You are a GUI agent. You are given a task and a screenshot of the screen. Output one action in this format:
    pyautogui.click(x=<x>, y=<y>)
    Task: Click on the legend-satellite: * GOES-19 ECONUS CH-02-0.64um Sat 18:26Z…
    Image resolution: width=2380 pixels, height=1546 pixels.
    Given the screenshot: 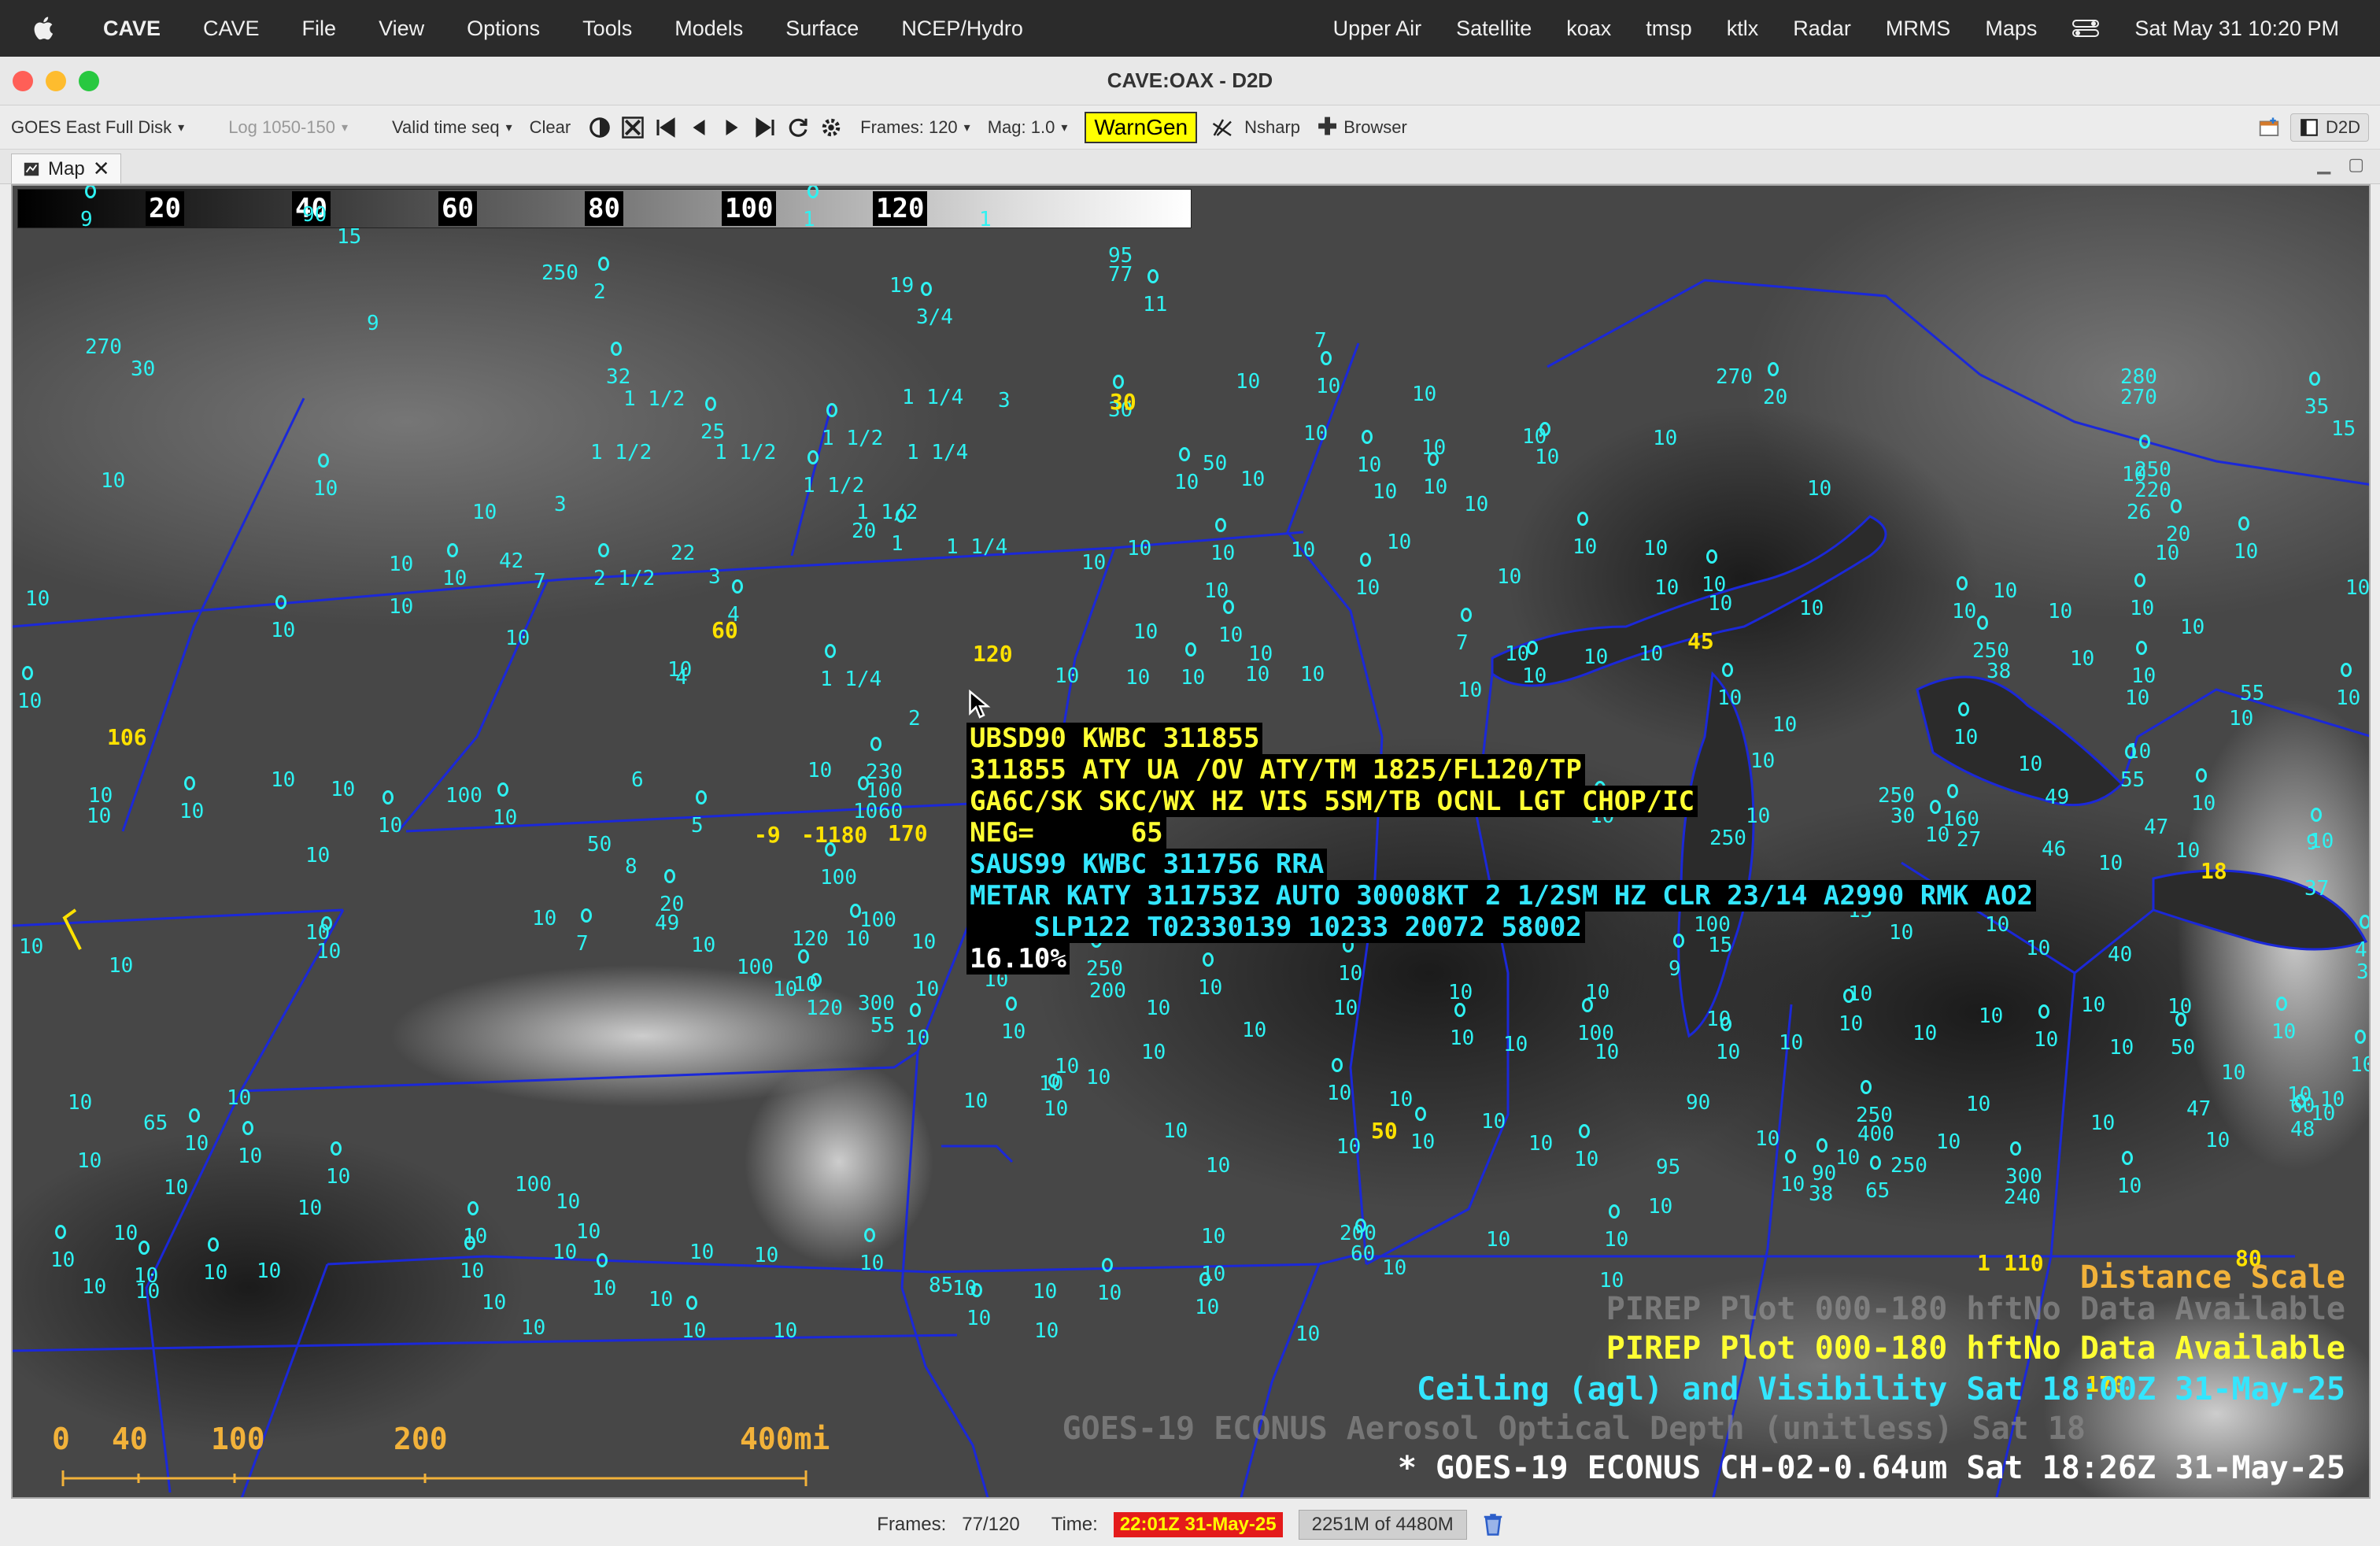 What is the action you would take?
    pyautogui.click(x=1872, y=1468)
    